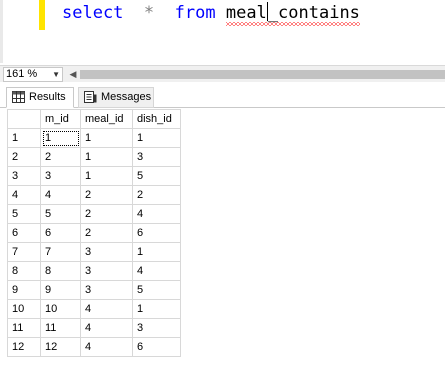  I want to click on result-tabs: Results Messages, so click(222, 96).